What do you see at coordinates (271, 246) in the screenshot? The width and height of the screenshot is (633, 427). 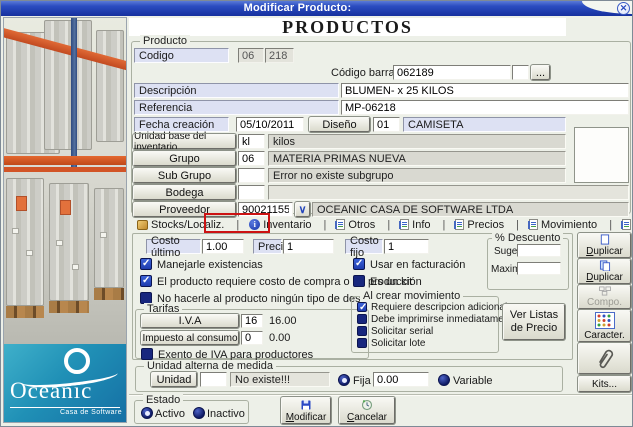 I see `precio-label: Precio` at bounding box center [271, 246].